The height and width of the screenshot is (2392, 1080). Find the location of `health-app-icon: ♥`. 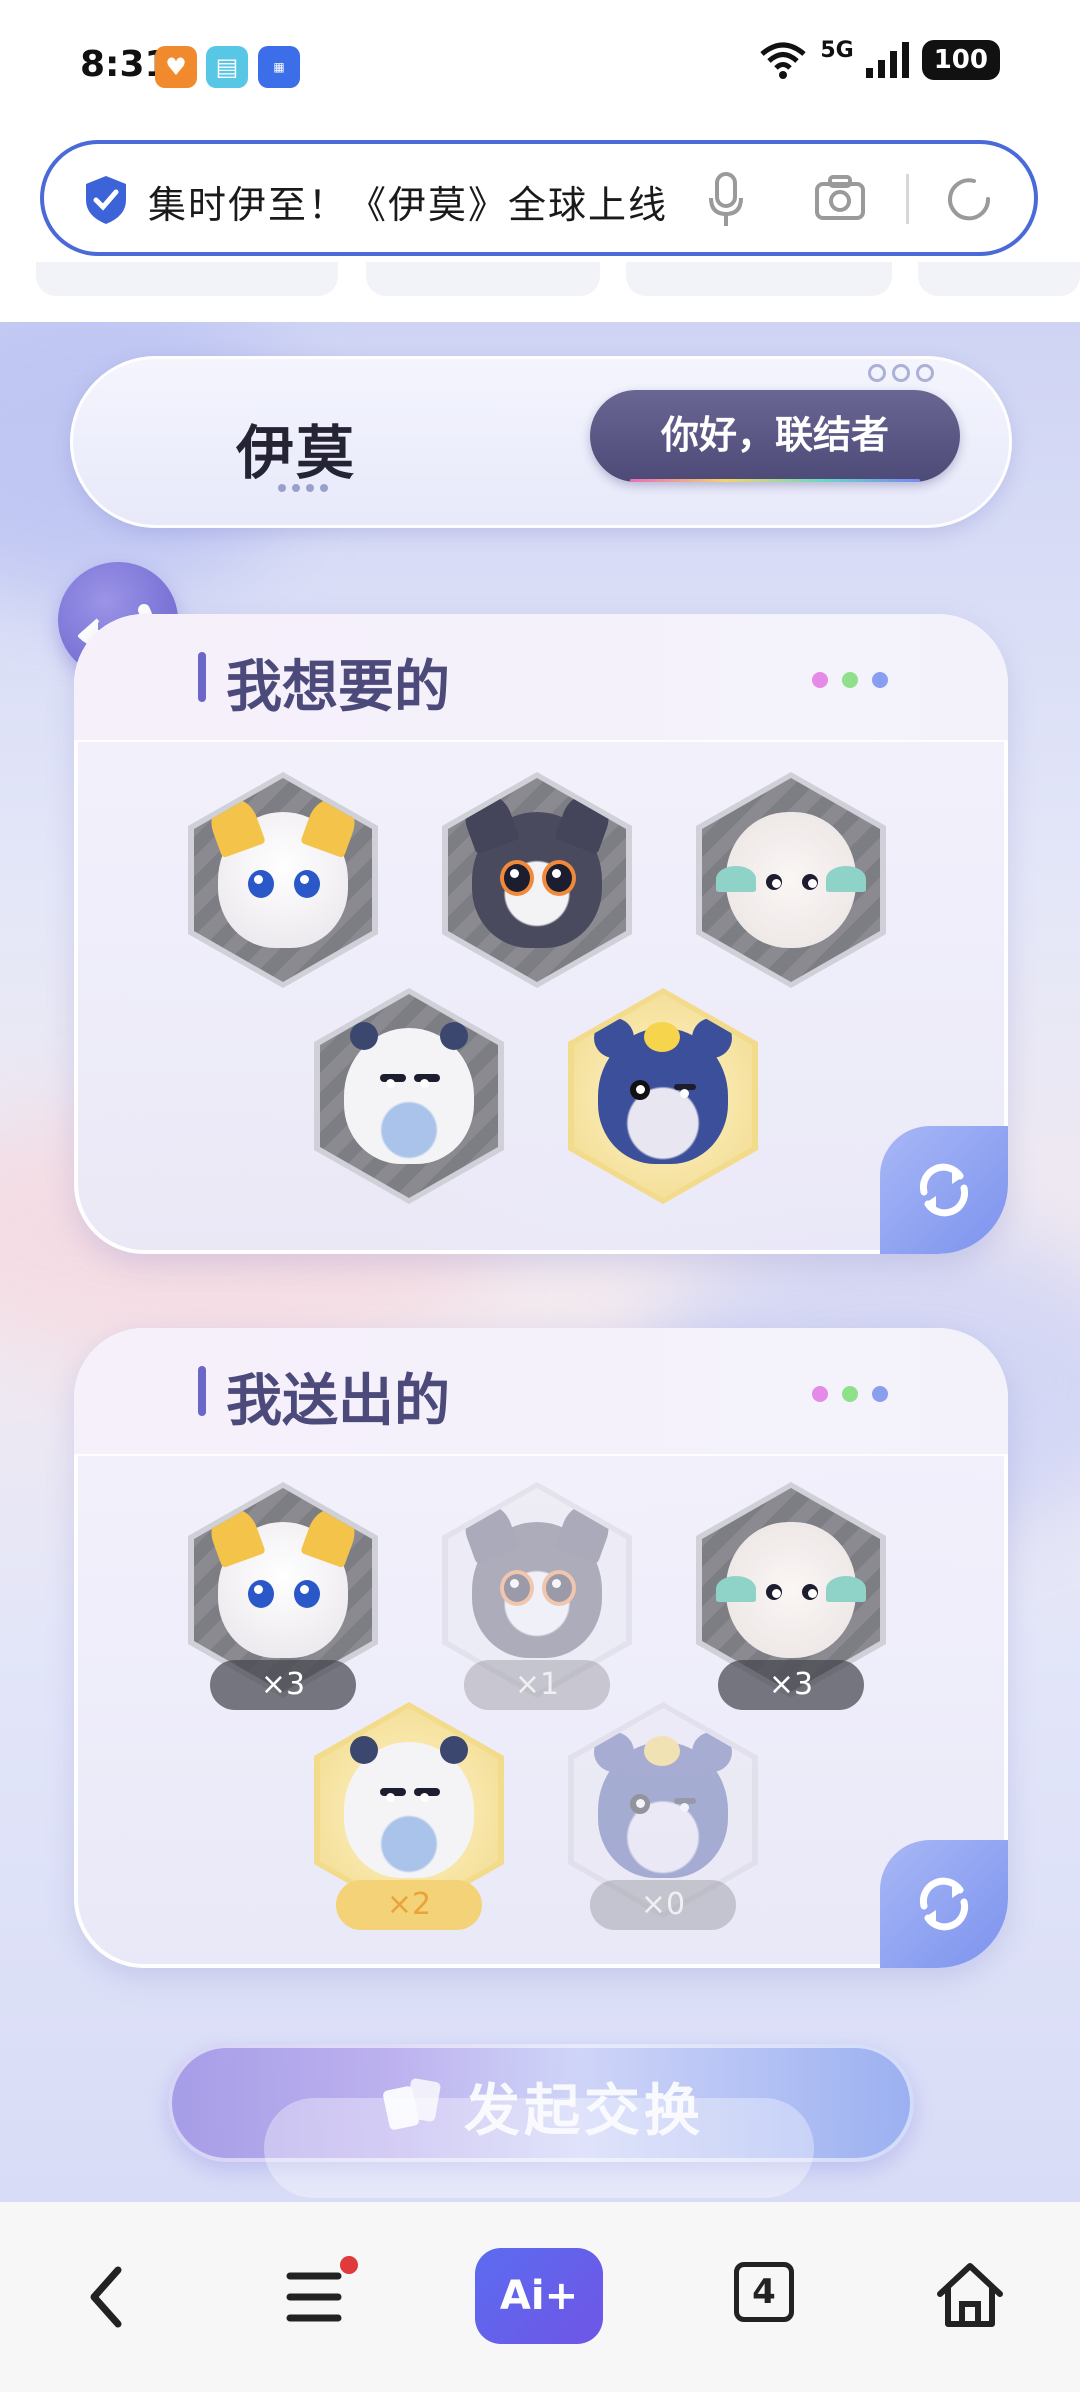

health-app-icon: ♥ is located at coordinates (176, 67).